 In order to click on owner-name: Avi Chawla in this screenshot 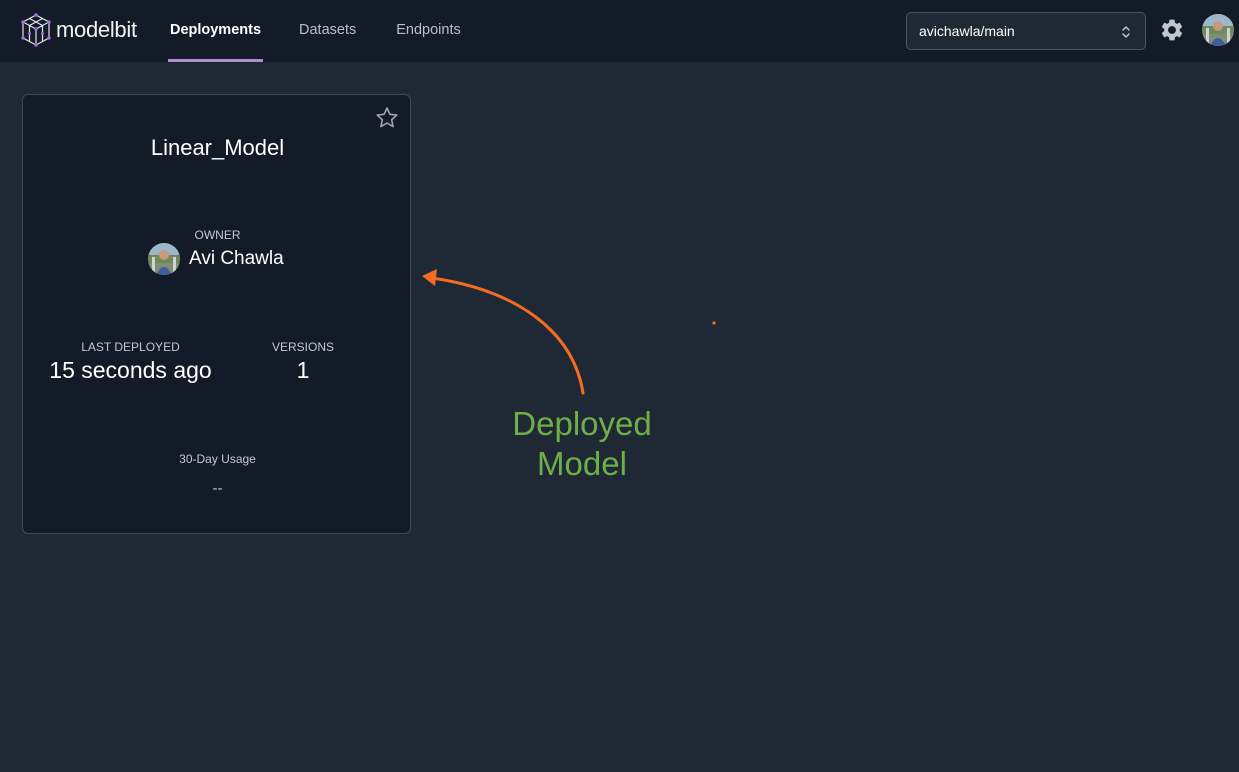, I will do `click(236, 258)`.